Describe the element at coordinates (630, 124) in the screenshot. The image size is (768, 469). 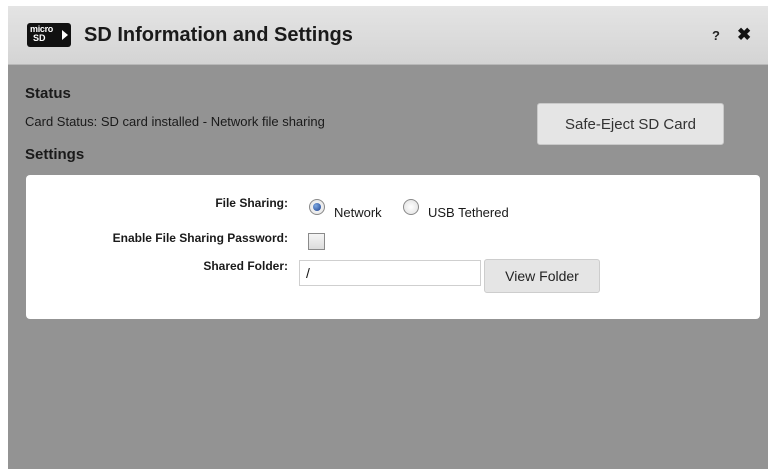
I see `safe-eject-button: Safe-Eject SD Card` at that location.